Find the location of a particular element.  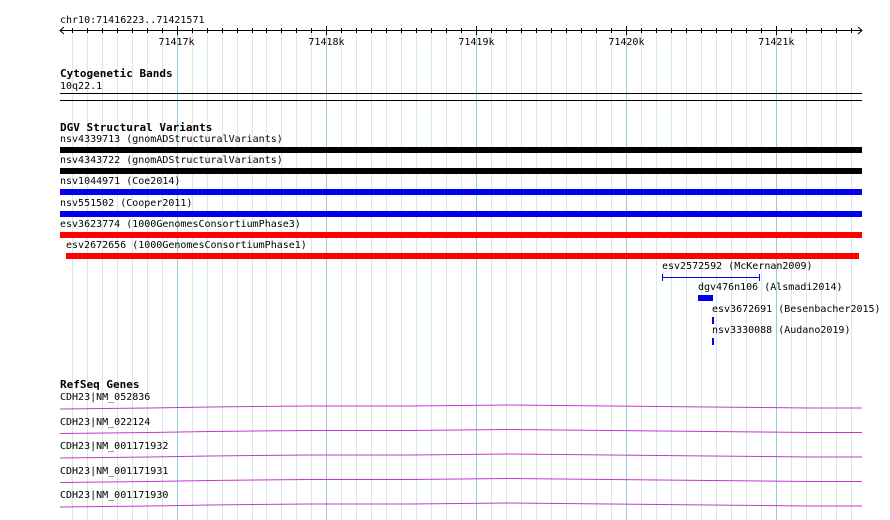

dgv-feature-label: nsv1044971 (Coe2014) is located at coordinates (120, 181).